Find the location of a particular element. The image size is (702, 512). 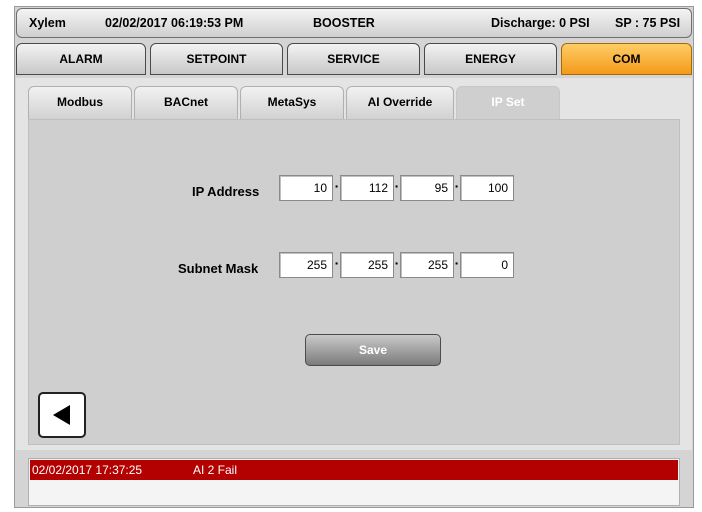

tab-com: COM is located at coordinates (626, 59).